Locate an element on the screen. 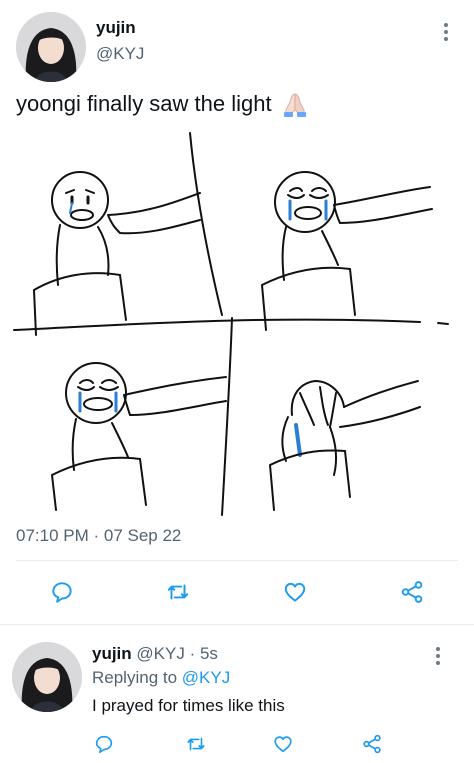 This screenshot has height=763, width=474. reply-author-name: yujin is located at coordinates (112, 653).